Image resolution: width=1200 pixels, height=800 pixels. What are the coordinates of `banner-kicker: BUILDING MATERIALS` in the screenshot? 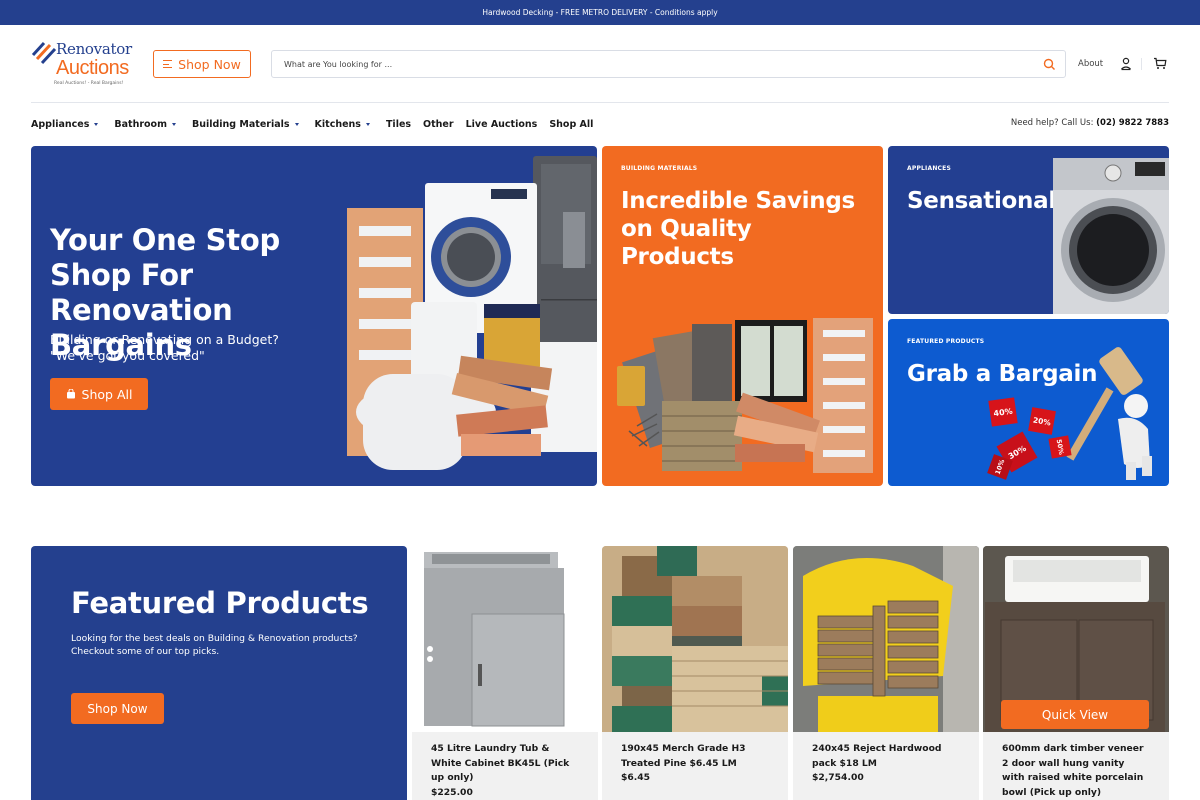 It's located at (659, 168).